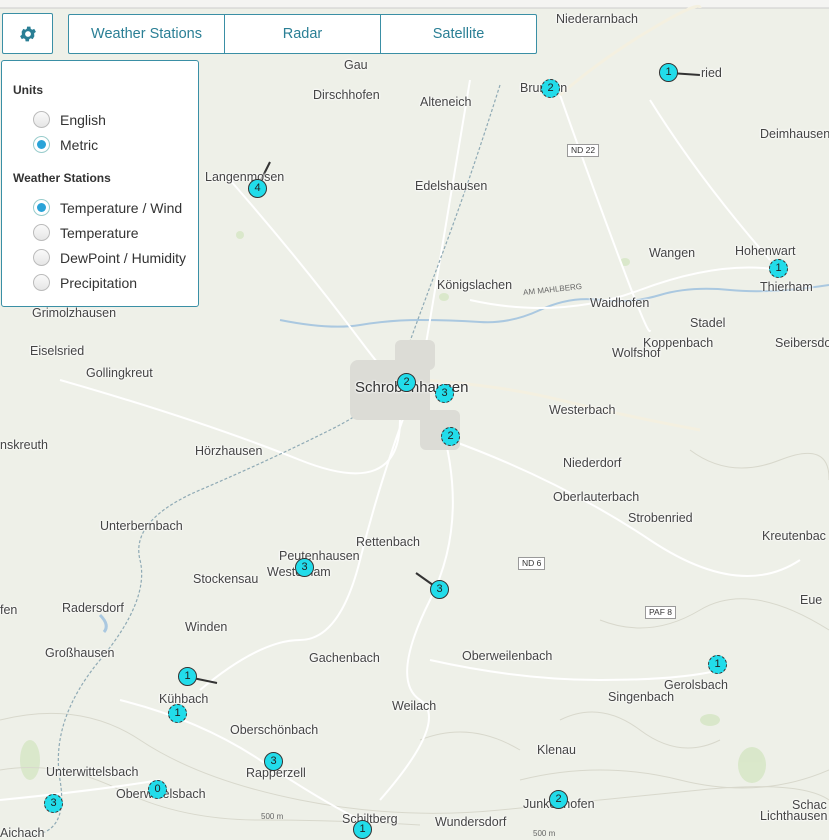 The width and height of the screenshot is (829, 840). What do you see at coordinates (475, 285) in the screenshot?
I see `place-label: Königslachen` at bounding box center [475, 285].